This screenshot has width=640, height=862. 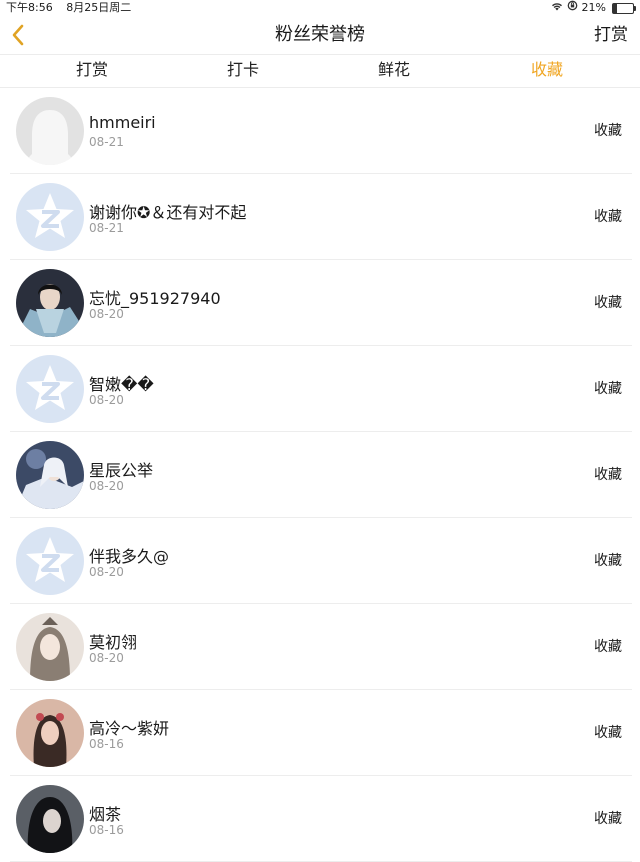 What do you see at coordinates (105, 814) in the screenshot?
I see `list-item-name: 烟茶` at bounding box center [105, 814].